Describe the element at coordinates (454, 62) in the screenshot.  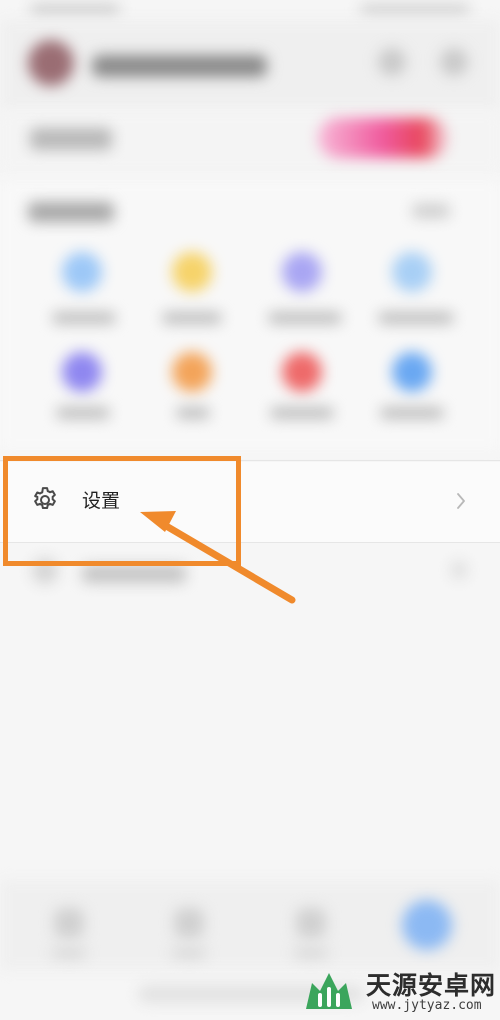
I see `message-icon` at that location.